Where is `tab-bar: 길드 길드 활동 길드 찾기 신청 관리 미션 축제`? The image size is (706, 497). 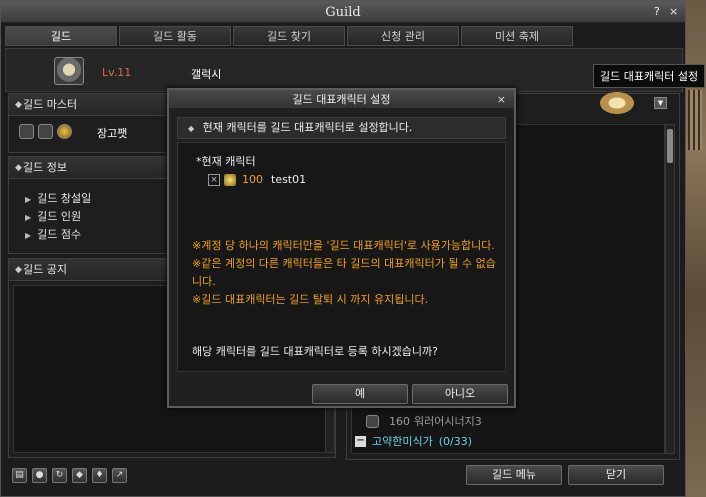 tab-bar: 길드 길드 활동 길드 찾기 신청 관리 미션 축제 is located at coordinates (289, 36).